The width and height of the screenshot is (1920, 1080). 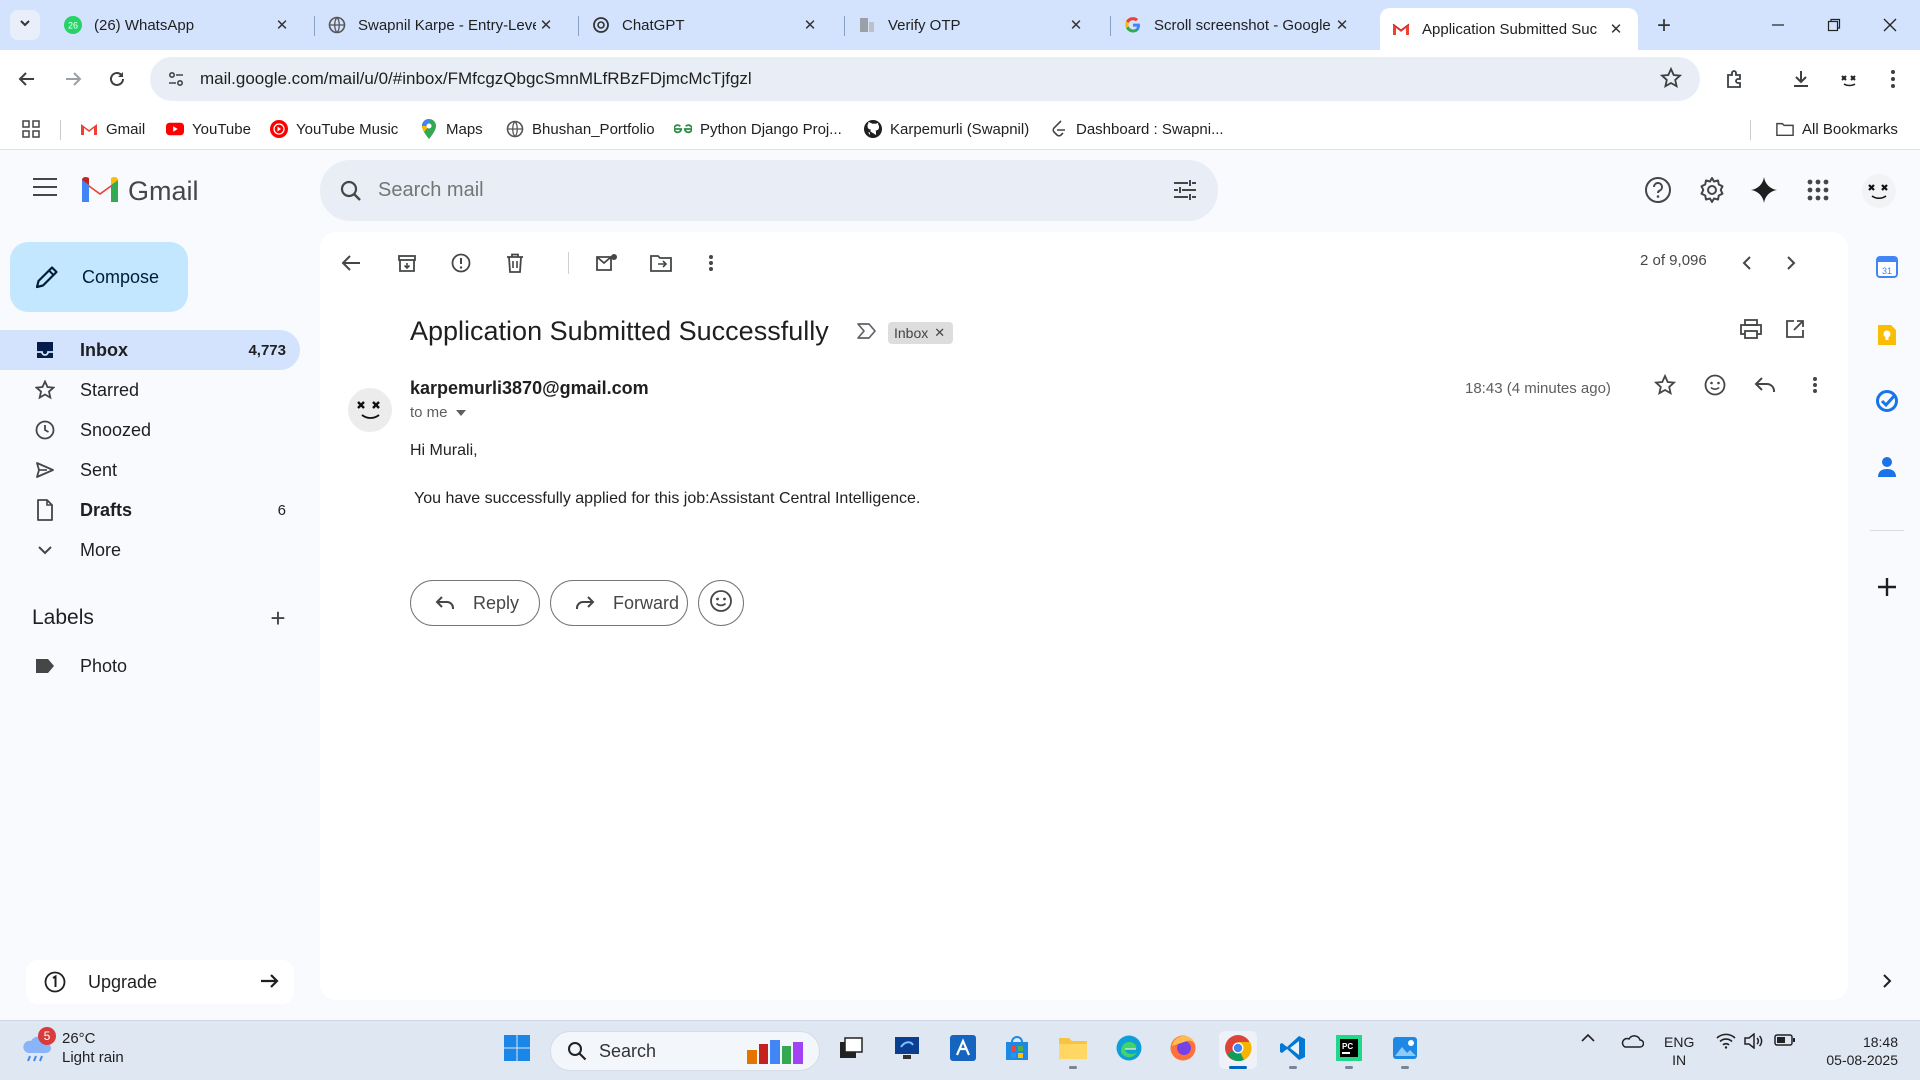 I want to click on minimize-button, so click(x=1778, y=25).